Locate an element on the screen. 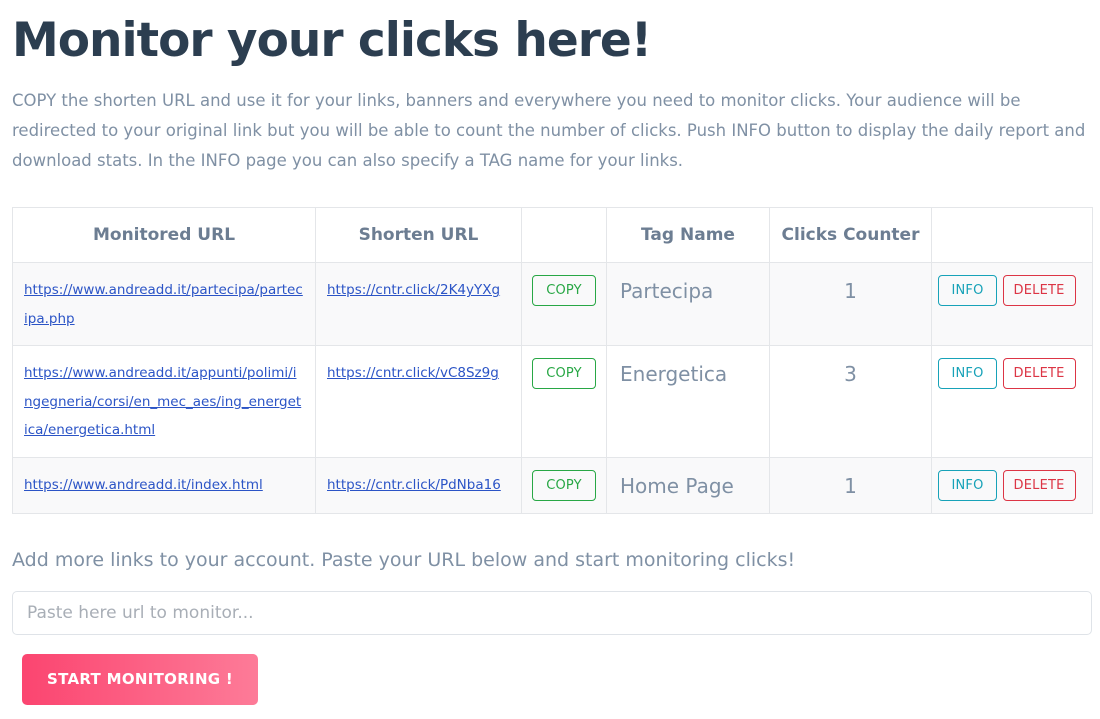  column-header-clicks-counter: Clicks Counter is located at coordinates (850, 235).